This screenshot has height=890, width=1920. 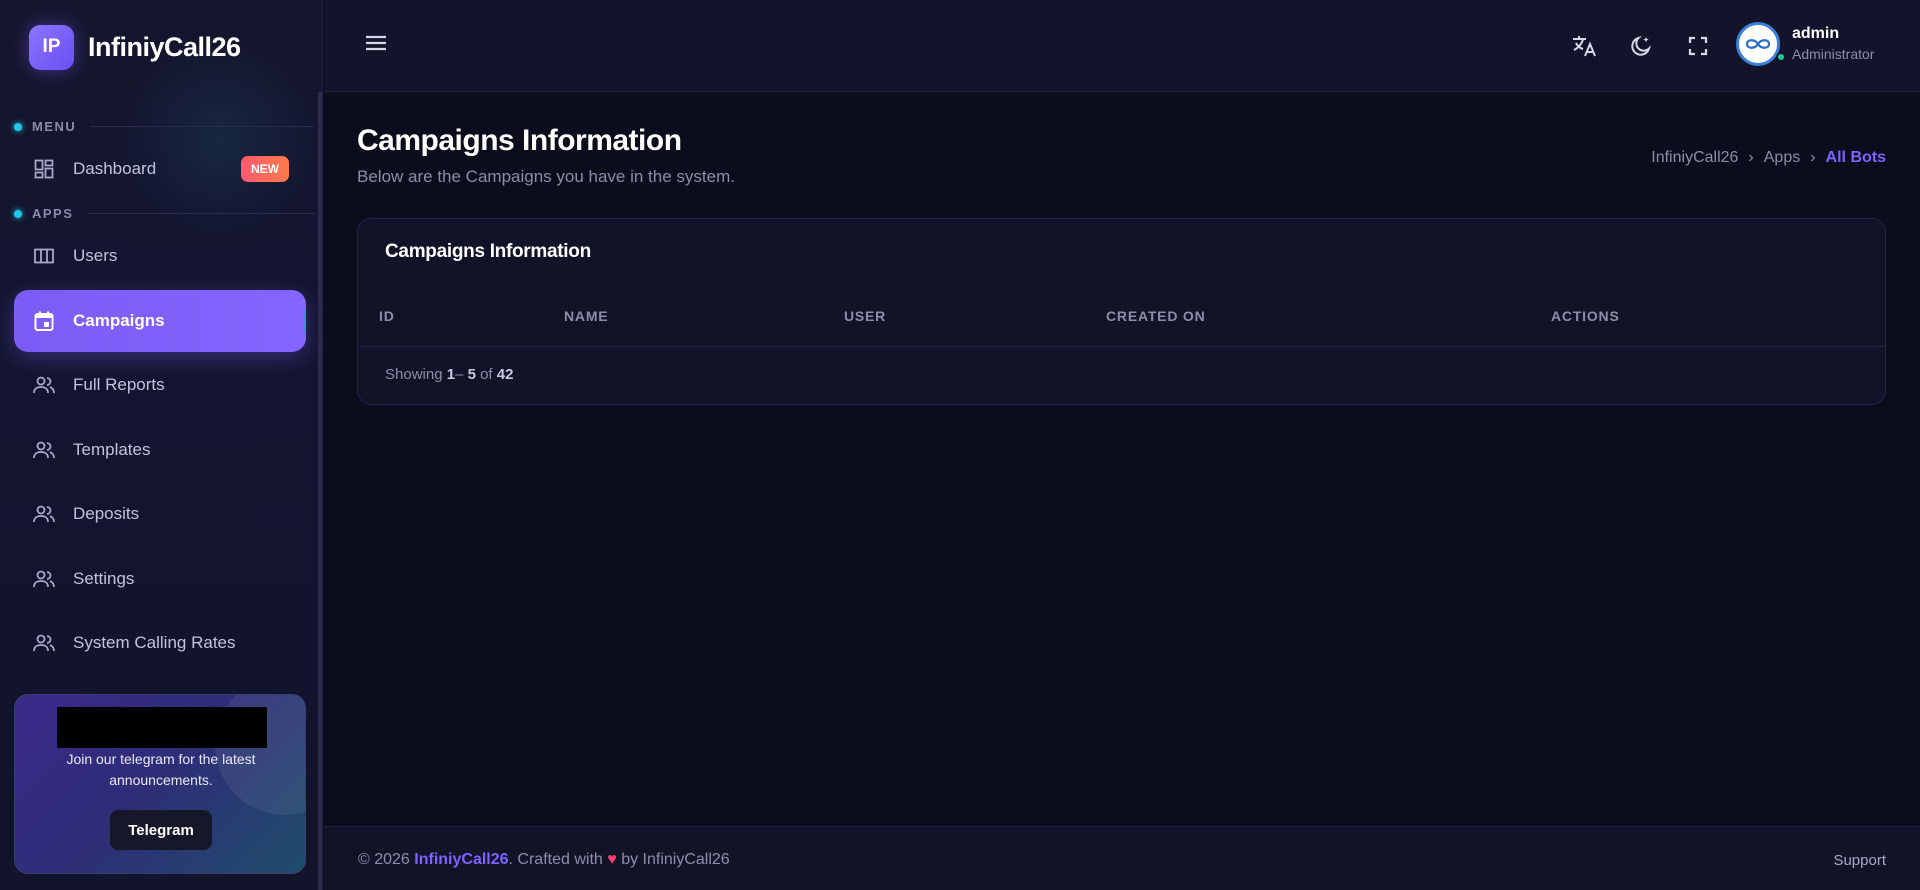 What do you see at coordinates (384, 859) in the screenshot?
I see `copyright-year: © 2026` at bounding box center [384, 859].